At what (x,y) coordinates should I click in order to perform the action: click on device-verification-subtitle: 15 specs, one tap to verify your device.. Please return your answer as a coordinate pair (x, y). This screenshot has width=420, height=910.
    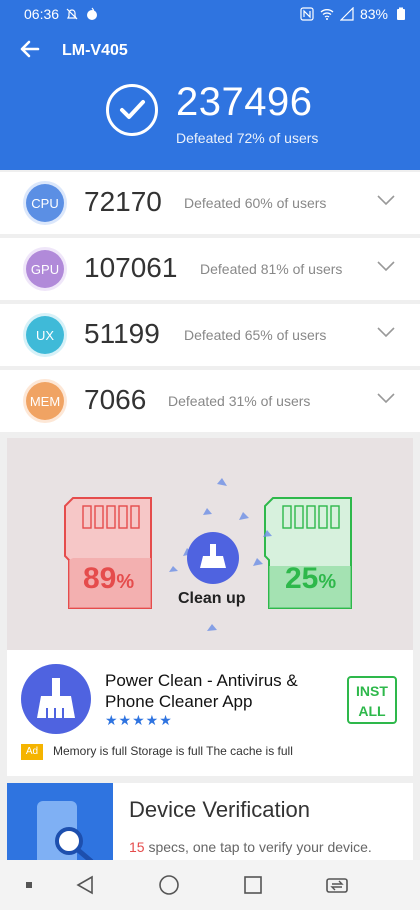
    Looking at the image, I should click on (250, 847).